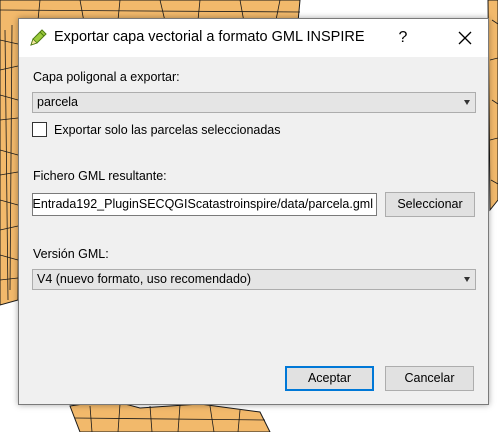 The height and width of the screenshot is (432, 498). Describe the element at coordinates (57, 102) in the screenshot. I see `layer-select-value: parcela` at that location.